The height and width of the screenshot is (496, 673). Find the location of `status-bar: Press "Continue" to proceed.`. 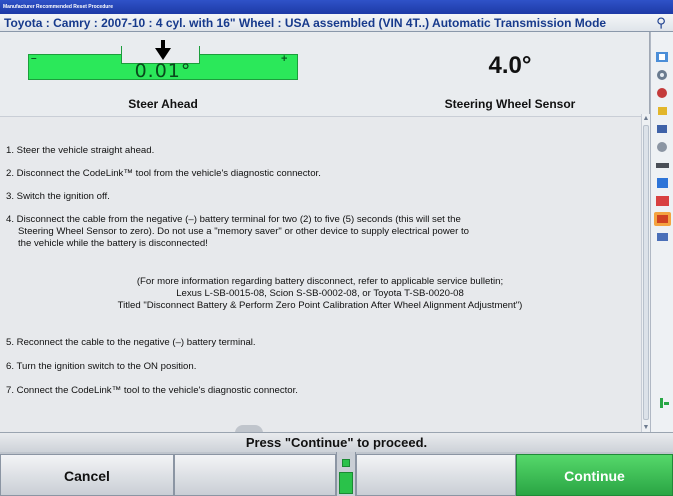

status-bar: Press "Continue" to proceed. is located at coordinates (336, 442).